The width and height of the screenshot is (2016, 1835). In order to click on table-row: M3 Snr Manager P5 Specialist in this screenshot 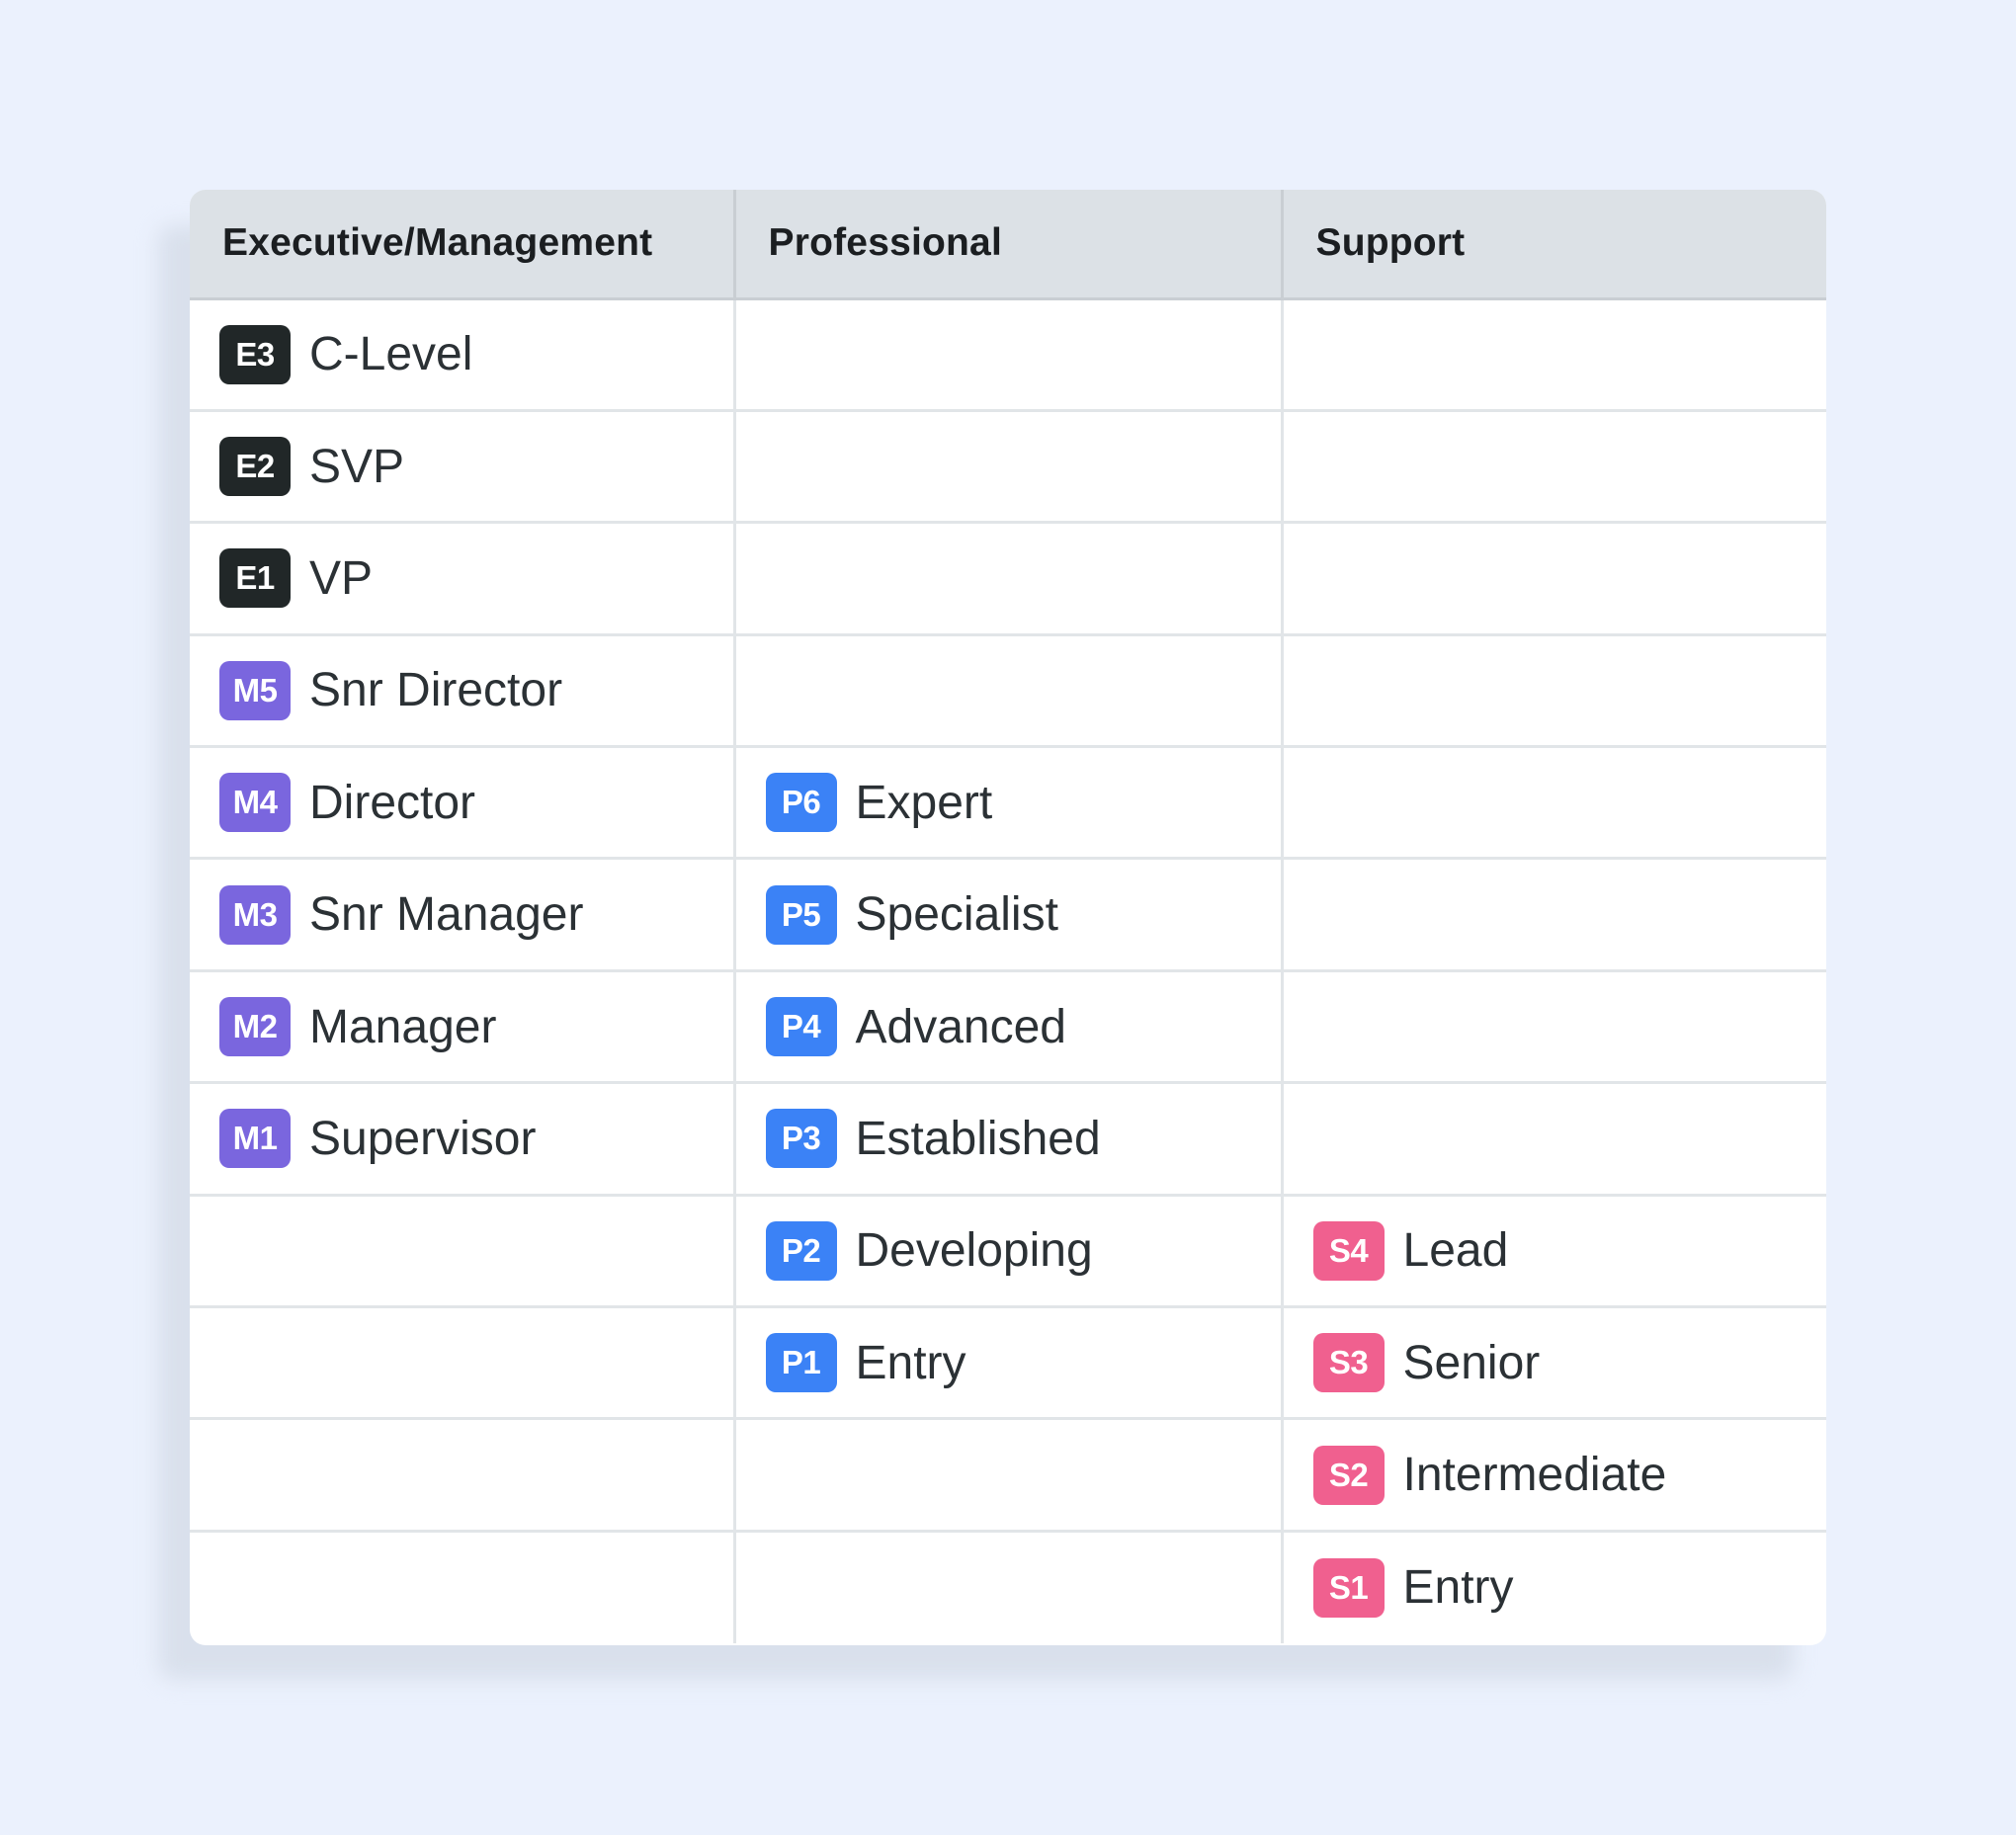, I will do `click(1008, 915)`.